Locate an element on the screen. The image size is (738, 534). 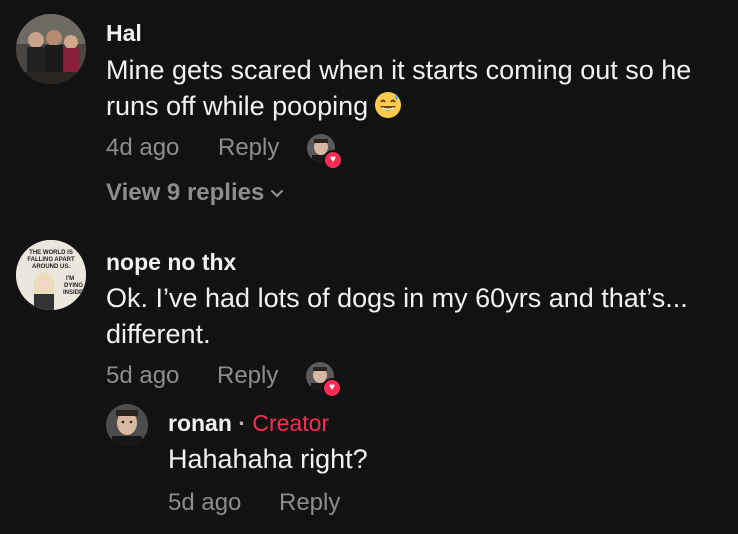
creator-face-icon is located at coordinates (127, 425).